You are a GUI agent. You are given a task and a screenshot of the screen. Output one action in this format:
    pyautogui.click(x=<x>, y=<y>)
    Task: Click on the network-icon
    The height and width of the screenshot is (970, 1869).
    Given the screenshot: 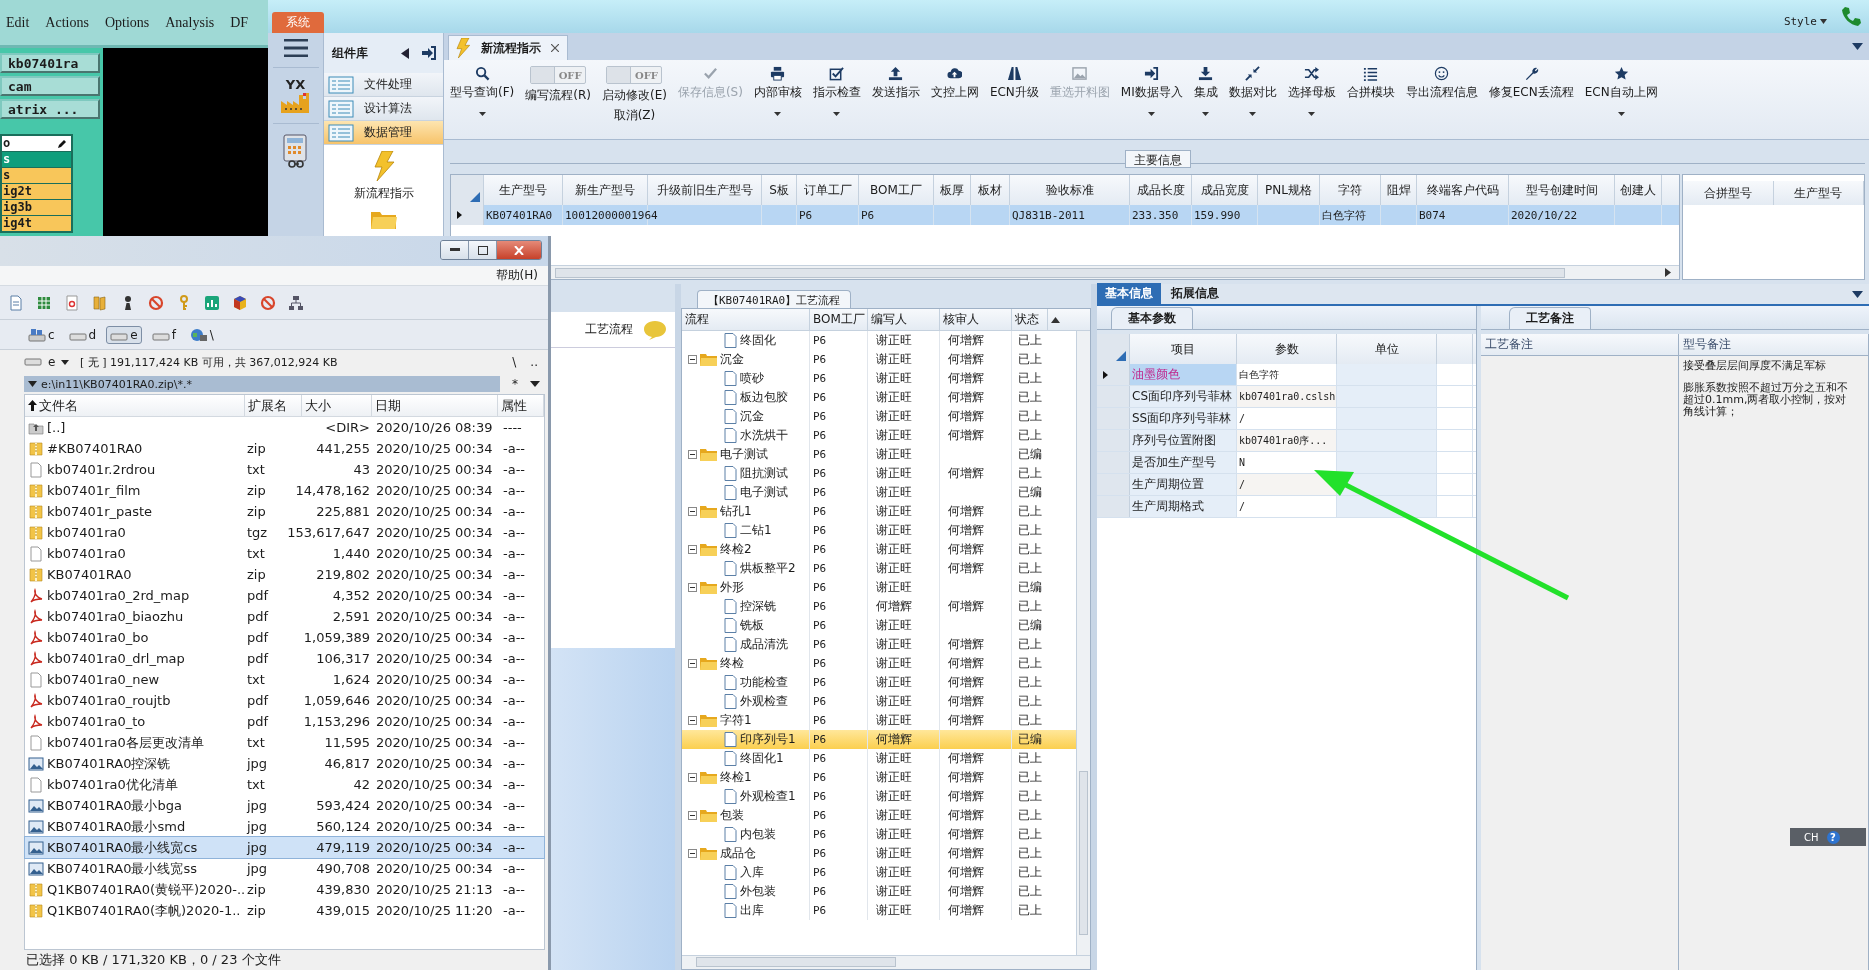 What is the action you would take?
    pyautogui.click(x=296, y=302)
    